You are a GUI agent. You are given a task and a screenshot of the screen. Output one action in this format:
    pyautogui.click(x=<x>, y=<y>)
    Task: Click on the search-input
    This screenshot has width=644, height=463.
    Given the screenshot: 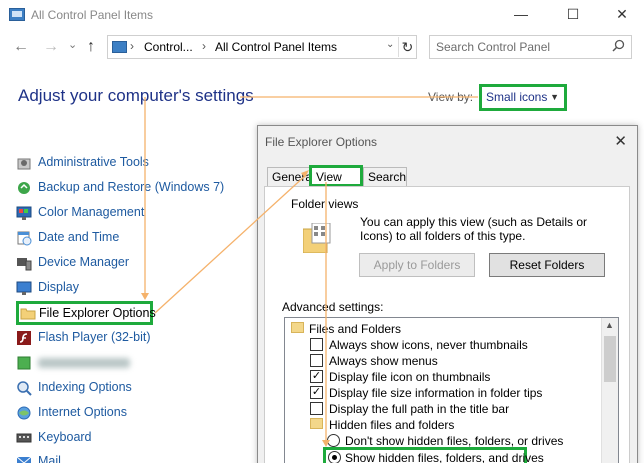 What is the action you would take?
    pyautogui.click(x=521, y=47)
    